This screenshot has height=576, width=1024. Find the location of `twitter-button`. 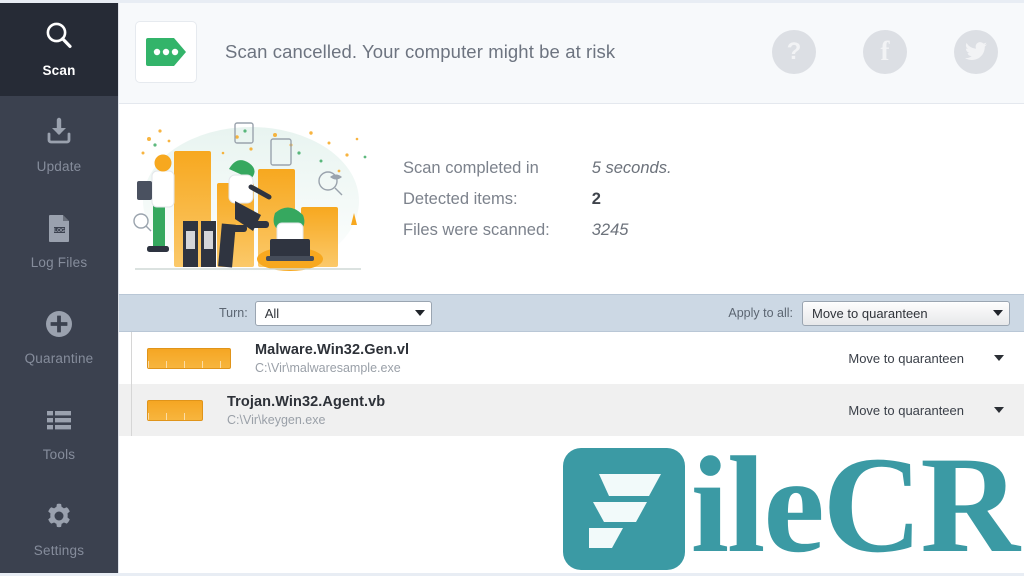

twitter-button is located at coordinates (976, 51).